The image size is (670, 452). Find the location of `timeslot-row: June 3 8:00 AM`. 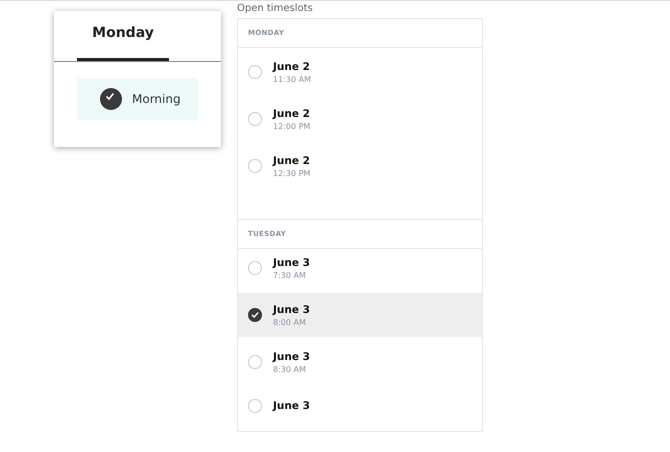

timeslot-row: June 3 8:00 AM is located at coordinates (360, 315).